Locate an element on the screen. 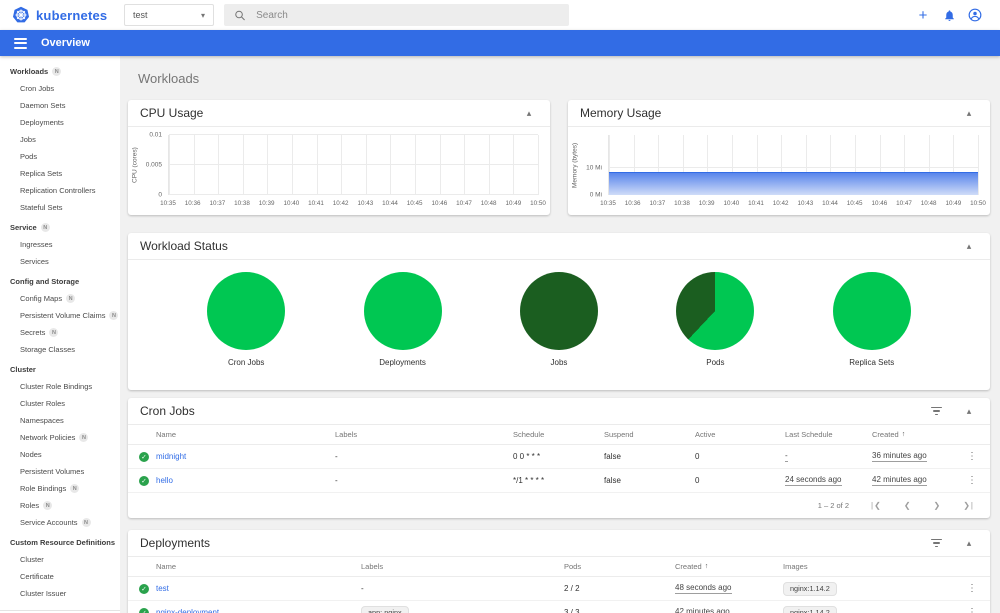 The height and width of the screenshot is (613, 1000). sidebar-item-pods: Pods is located at coordinates (60, 156).